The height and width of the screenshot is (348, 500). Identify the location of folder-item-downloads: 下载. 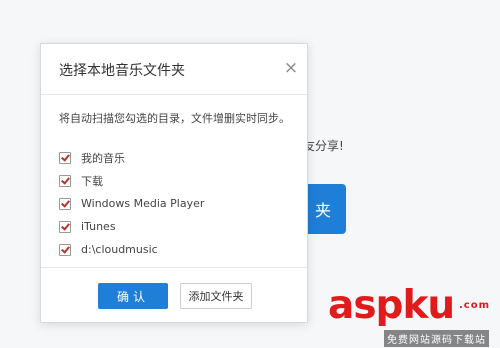
(131, 180).